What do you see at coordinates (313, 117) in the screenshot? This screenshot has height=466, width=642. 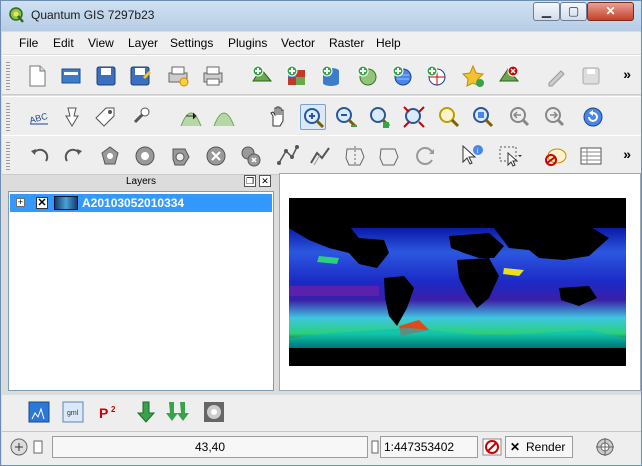 I see `zoom-in-icon` at bounding box center [313, 117].